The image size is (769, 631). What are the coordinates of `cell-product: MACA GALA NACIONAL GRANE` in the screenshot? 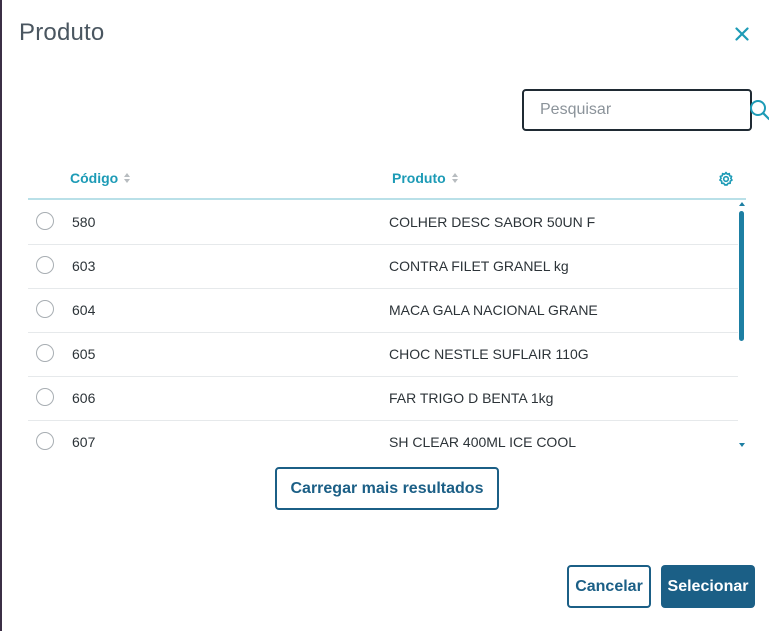 It's located at (493, 310).